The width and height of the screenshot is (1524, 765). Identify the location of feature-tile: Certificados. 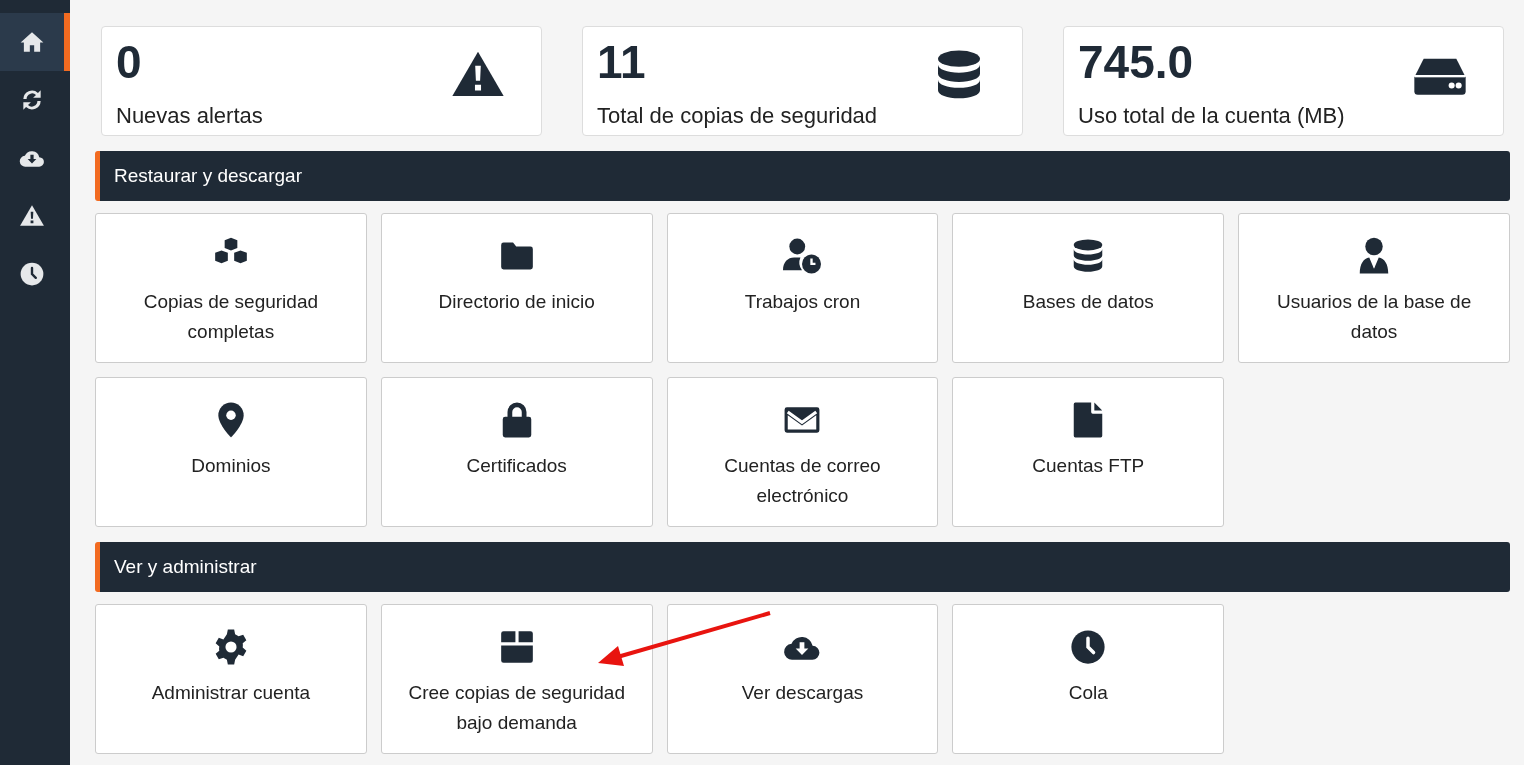
(516, 452).